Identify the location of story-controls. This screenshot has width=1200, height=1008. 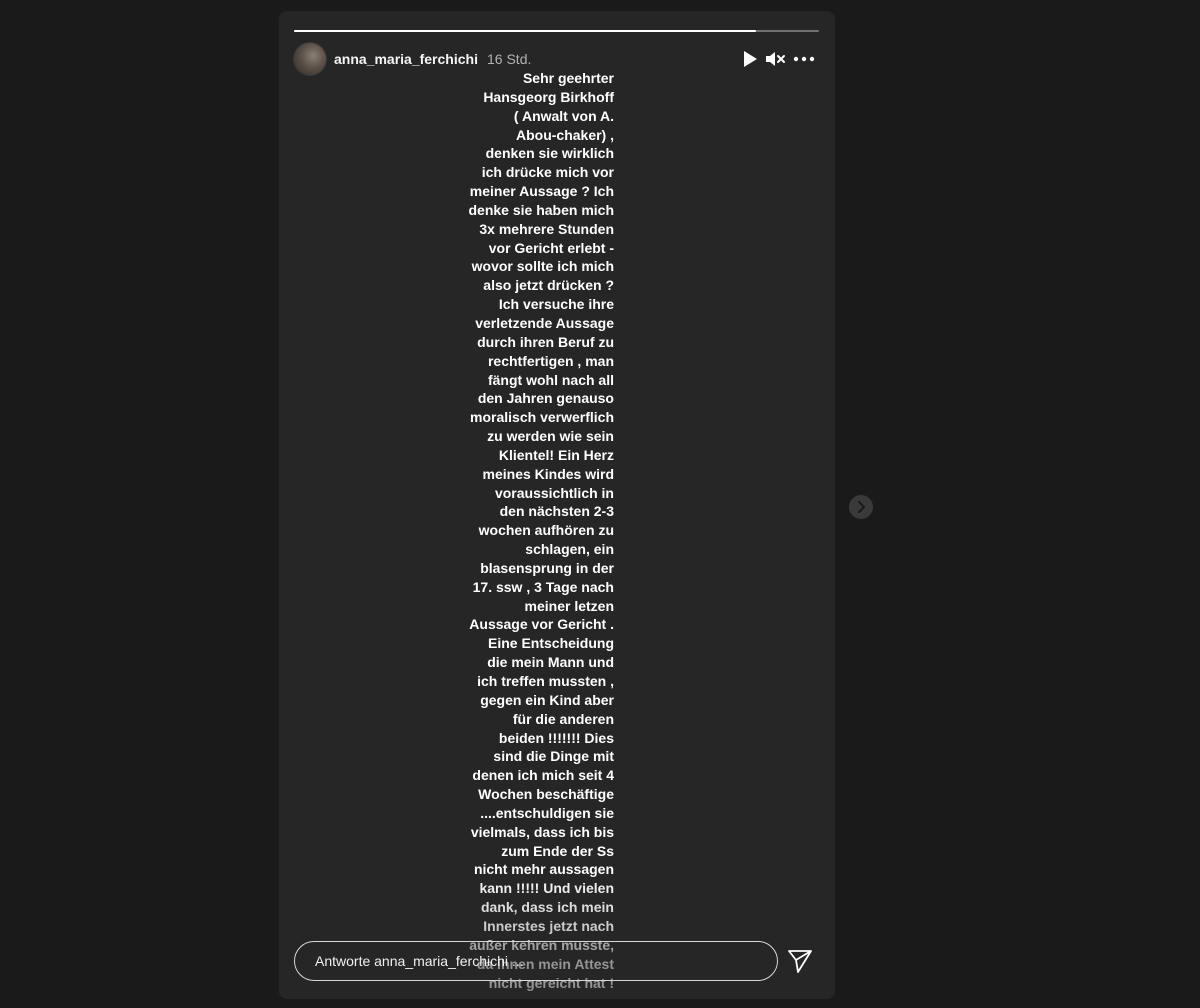
(778, 59).